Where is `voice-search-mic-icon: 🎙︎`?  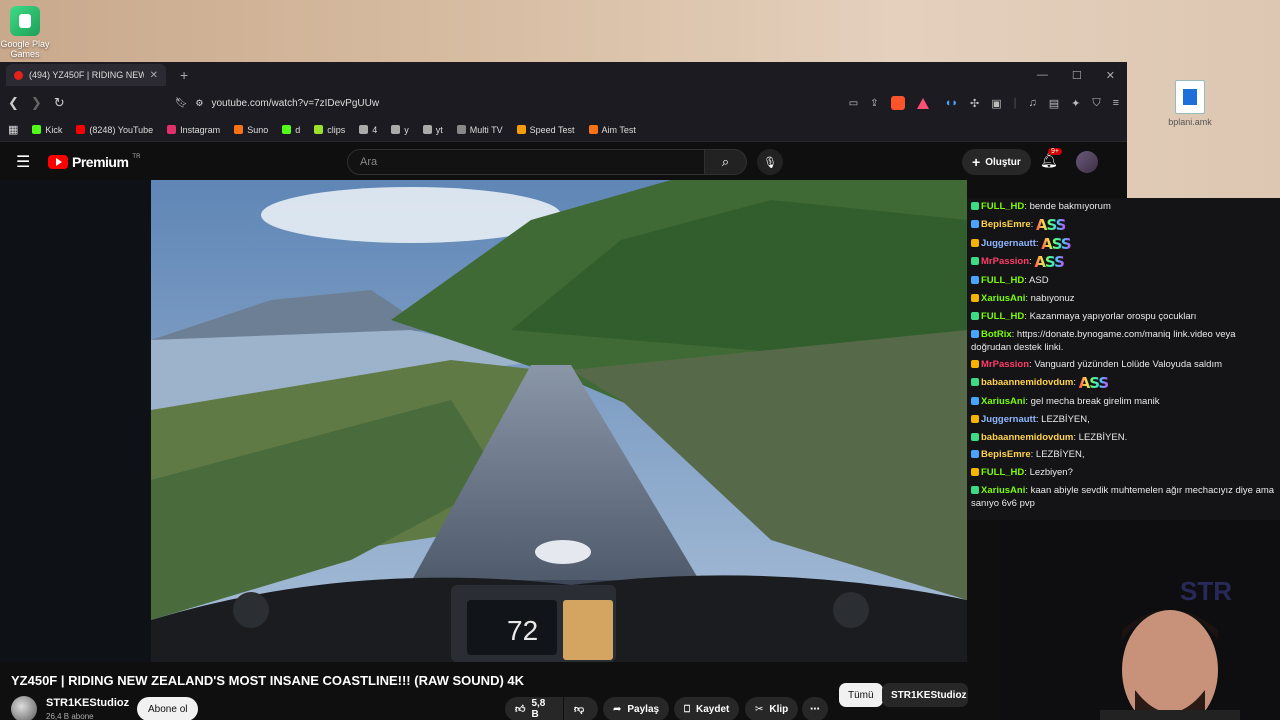 voice-search-mic-icon: 🎙︎ is located at coordinates (770, 162).